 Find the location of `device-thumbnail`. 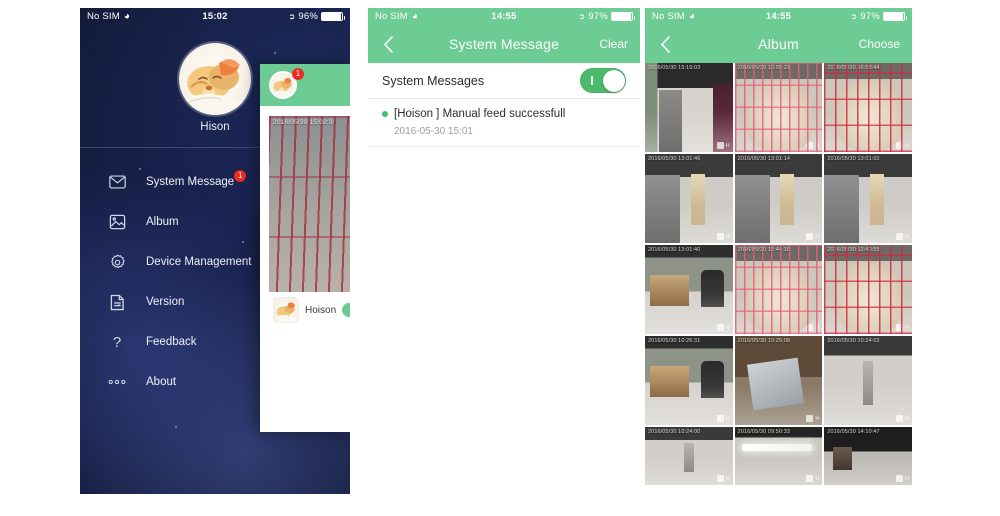

device-thumbnail is located at coordinates (286, 310).